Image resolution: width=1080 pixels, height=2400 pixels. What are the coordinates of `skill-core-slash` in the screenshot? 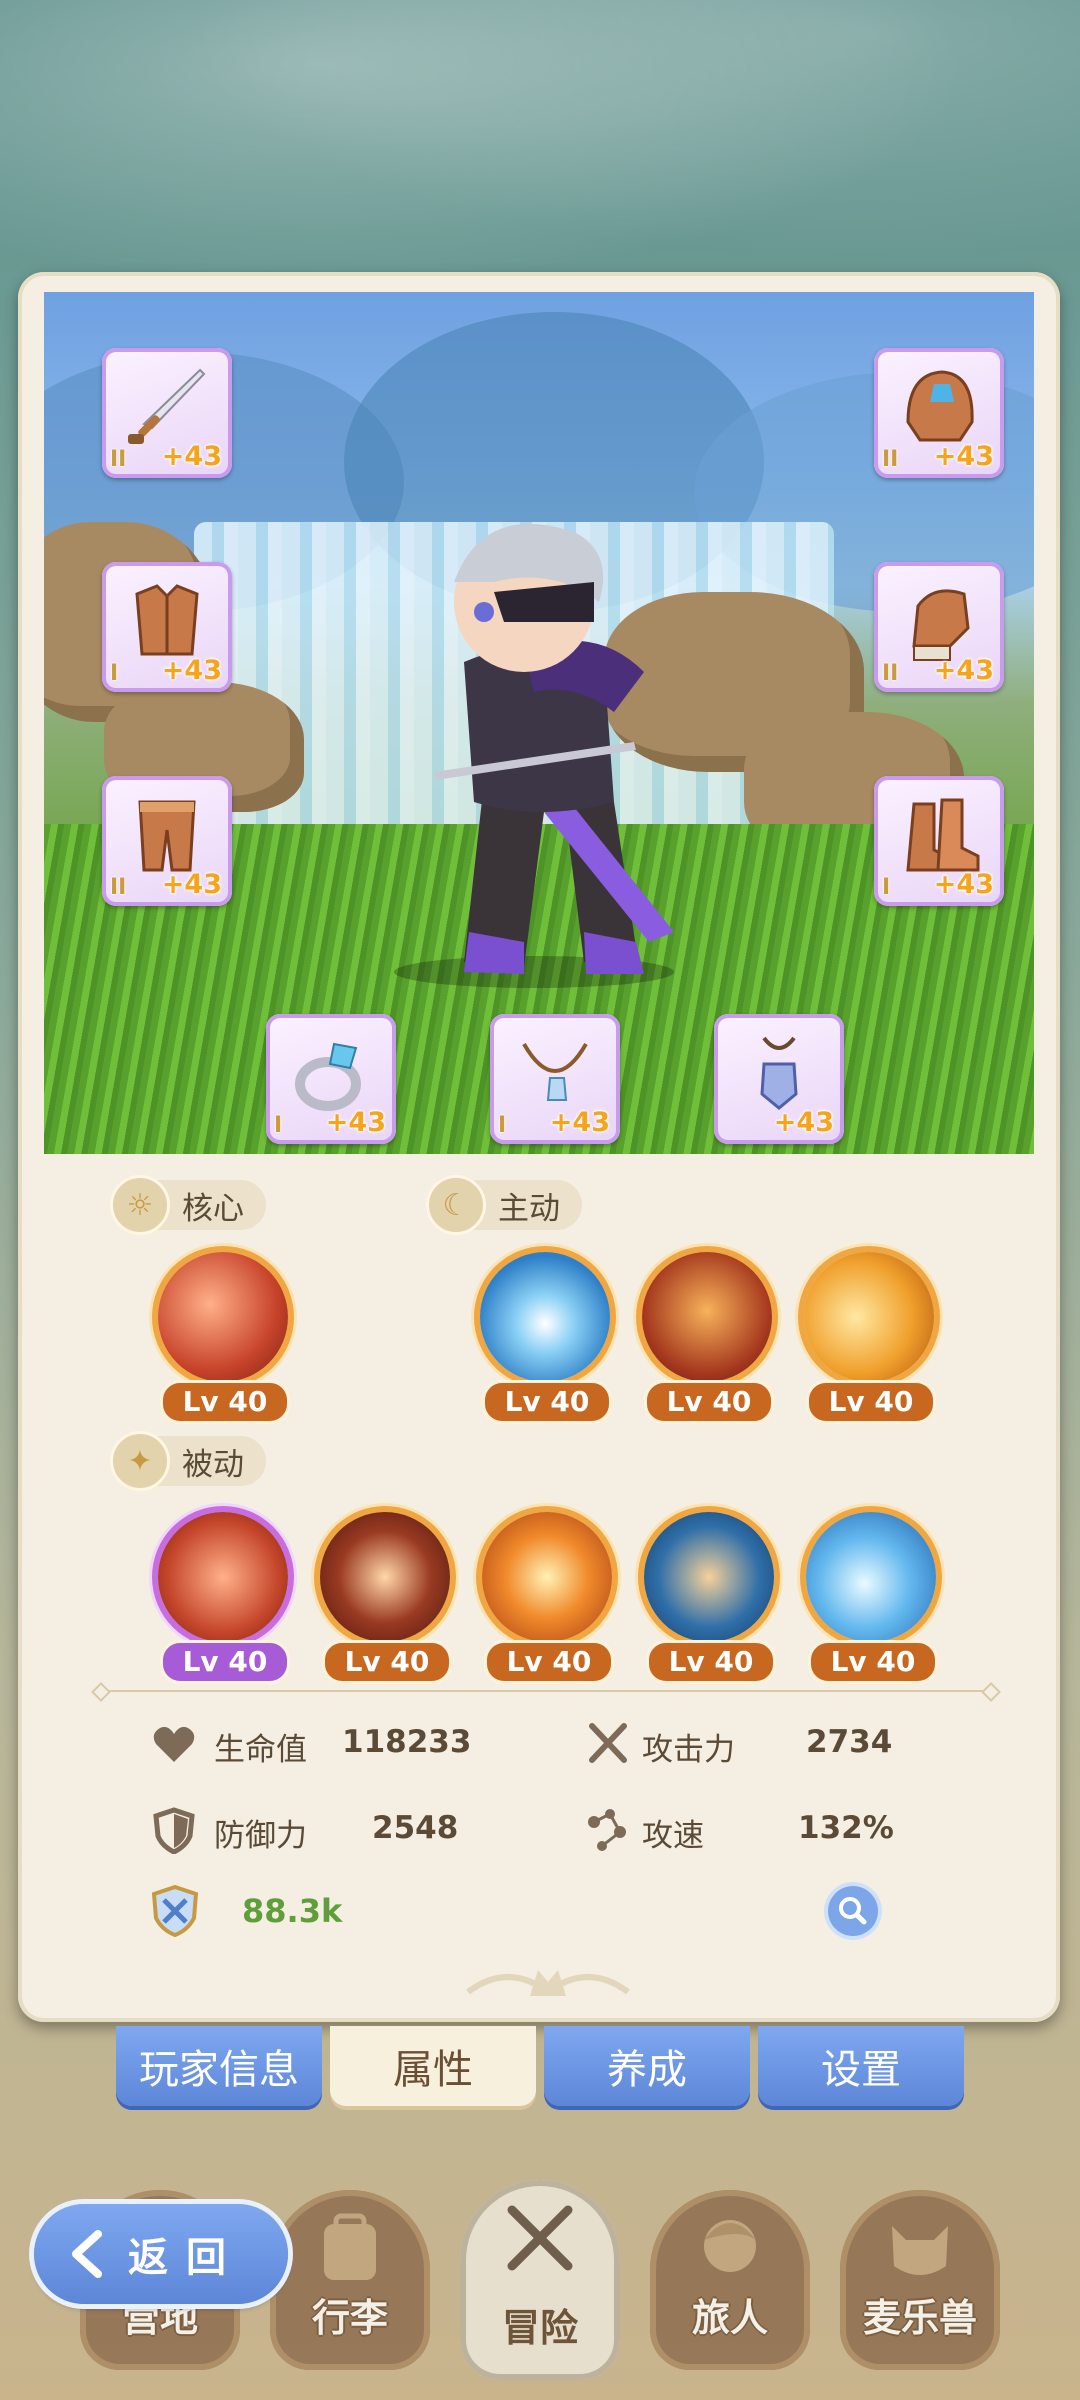 It's located at (223, 1317).